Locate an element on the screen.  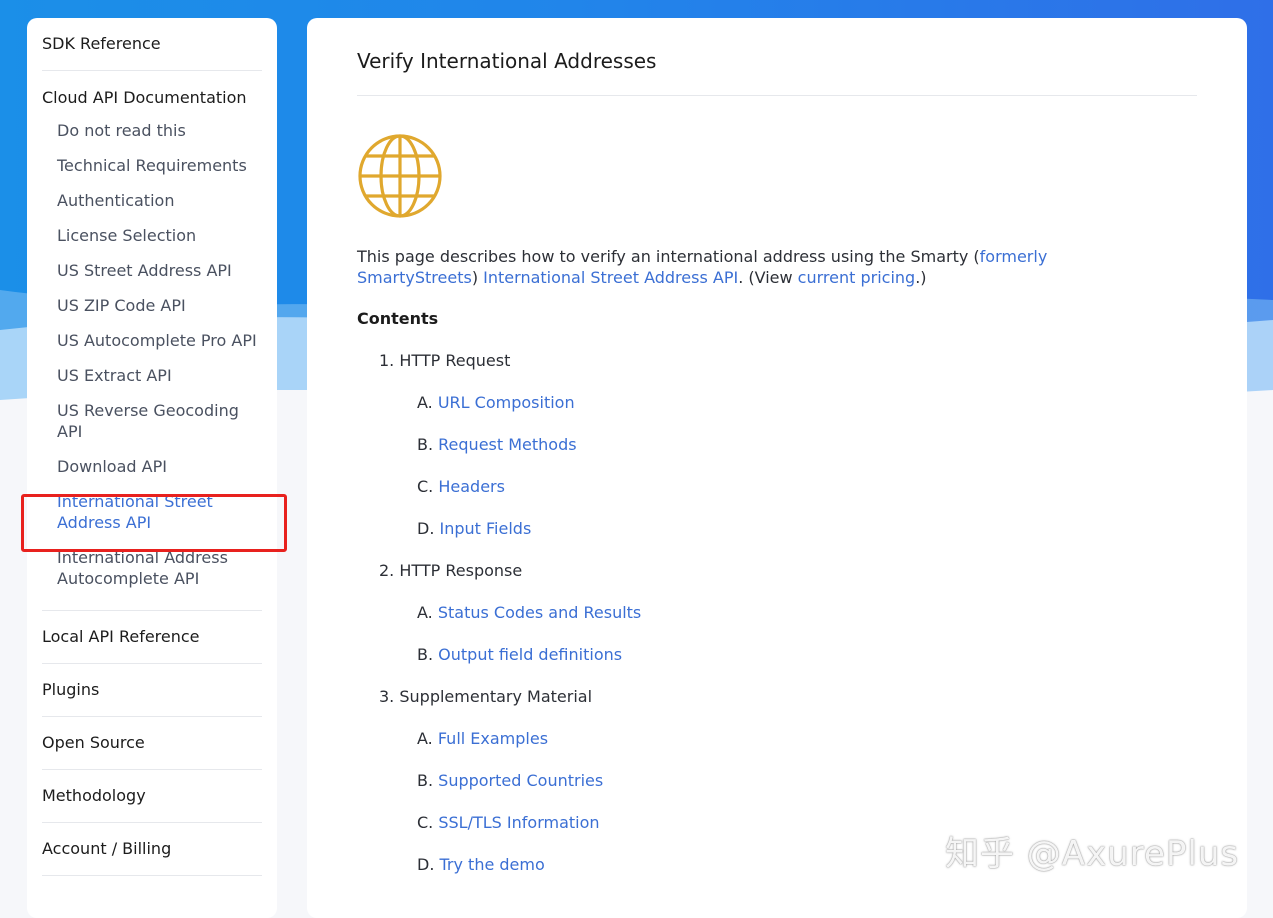
toc-link-url-composition: URL Composition is located at coordinates (506, 402).